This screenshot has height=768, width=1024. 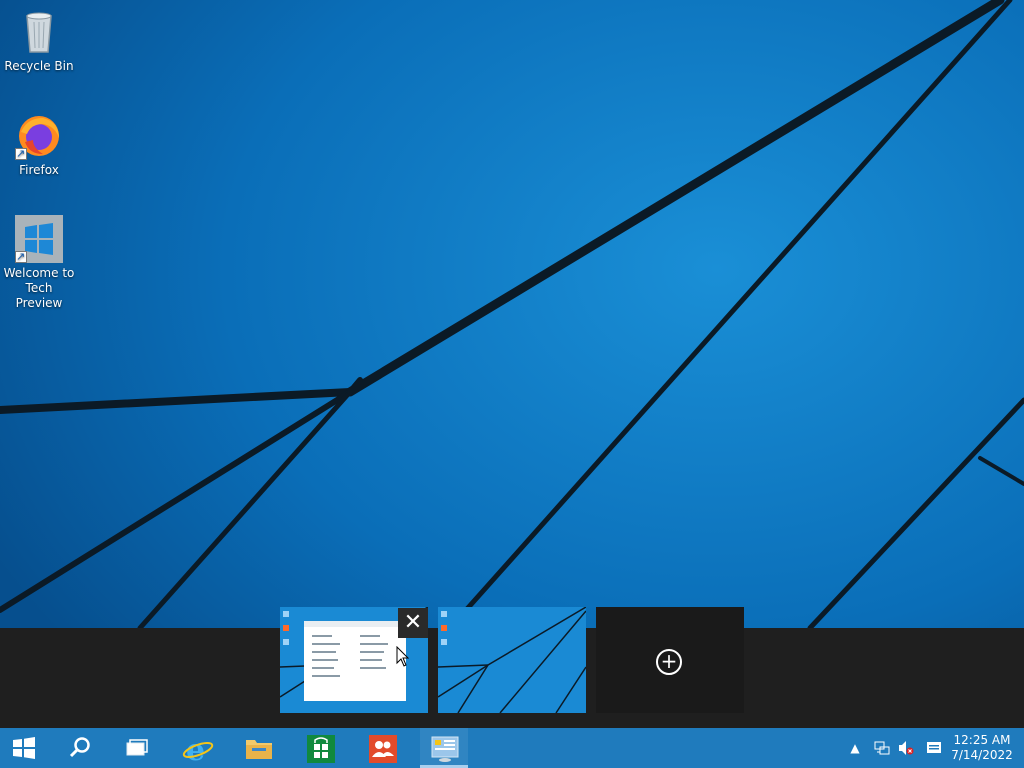 I want to click on clock: 12:25 AM 7/14/2022, so click(x=982, y=748).